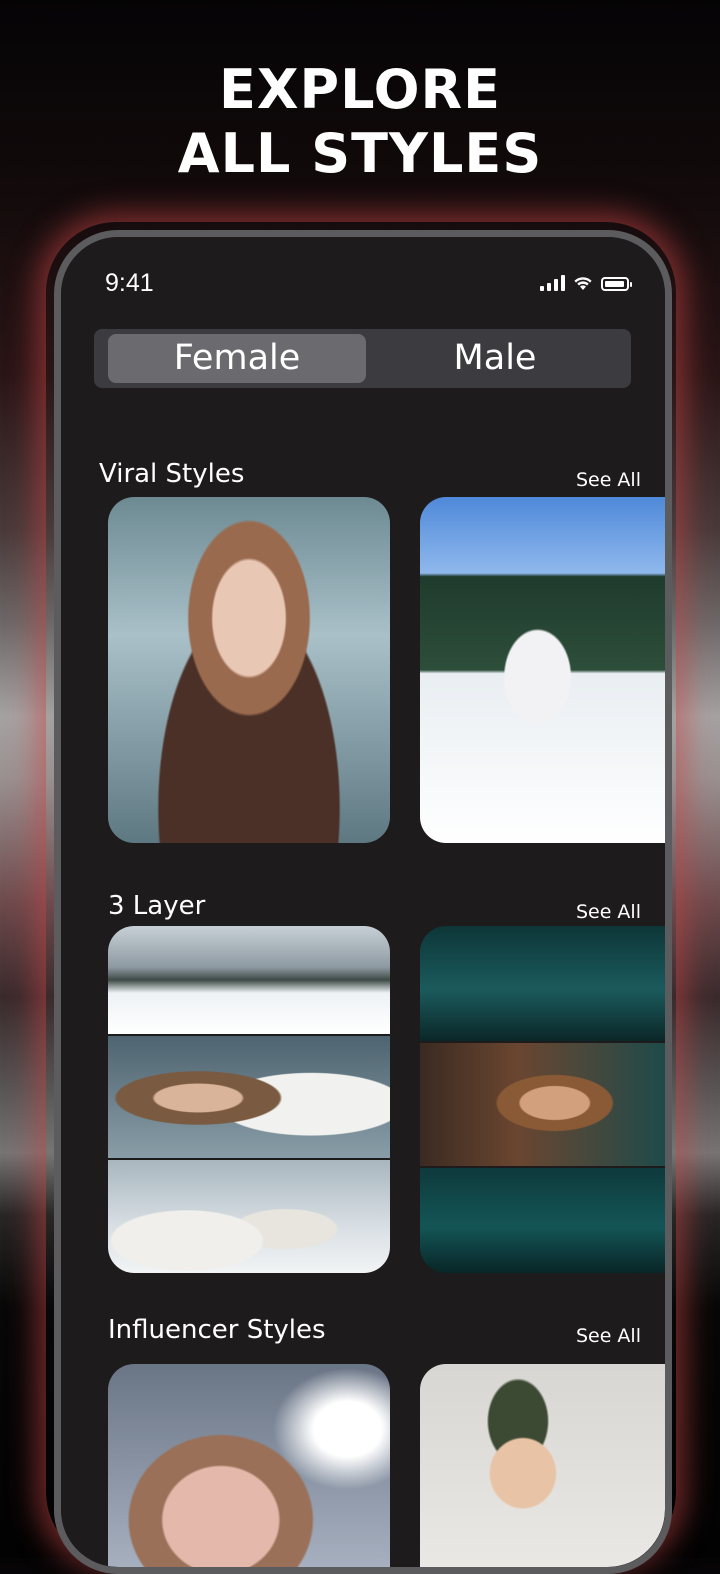 The height and width of the screenshot is (1574, 720). Describe the element at coordinates (360, 89) in the screenshot. I see `hero-title-line-1: EXPLORE` at that location.